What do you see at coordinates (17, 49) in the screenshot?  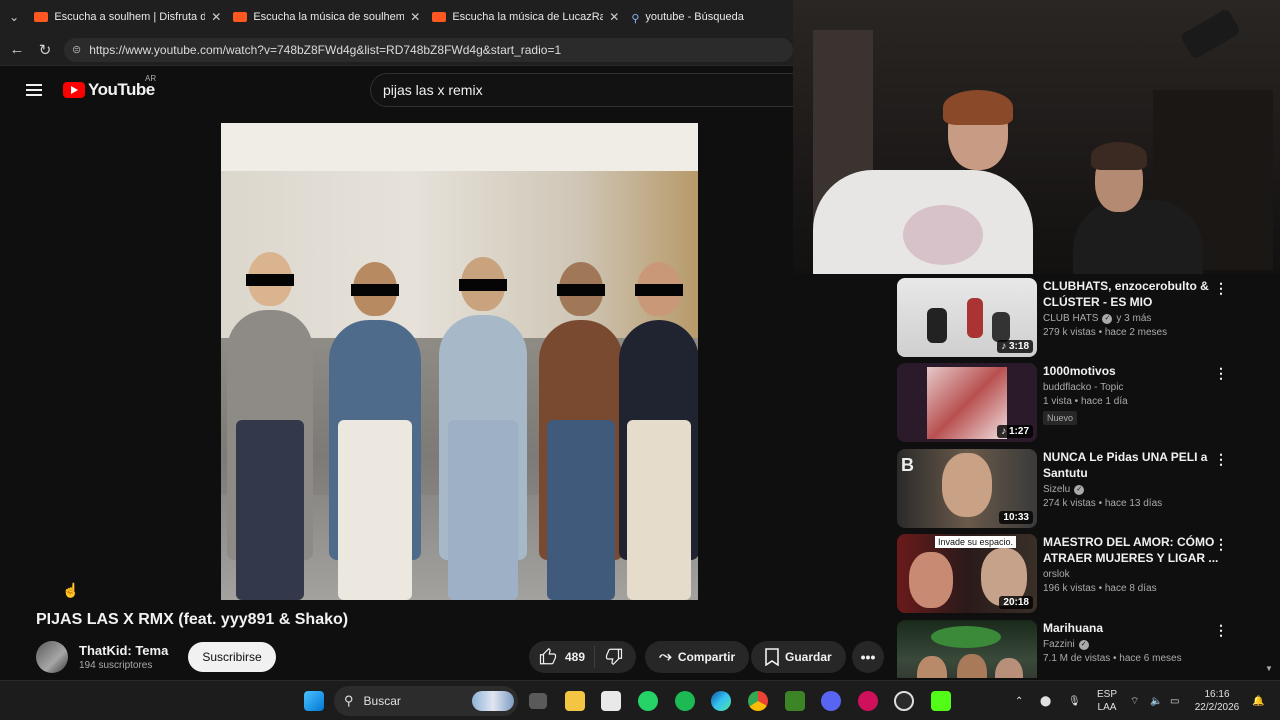 I see `back-arrow-icon: ←` at bounding box center [17, 49].